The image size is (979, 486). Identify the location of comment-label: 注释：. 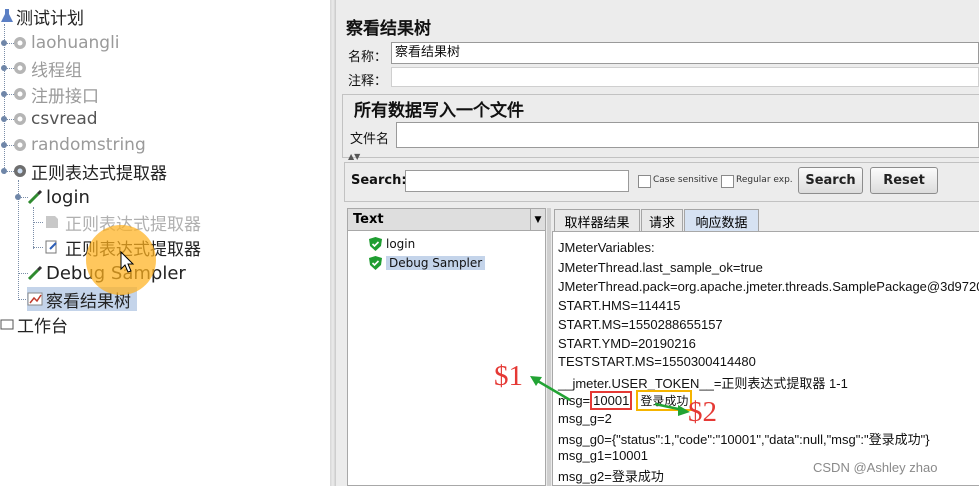
(368, 81).